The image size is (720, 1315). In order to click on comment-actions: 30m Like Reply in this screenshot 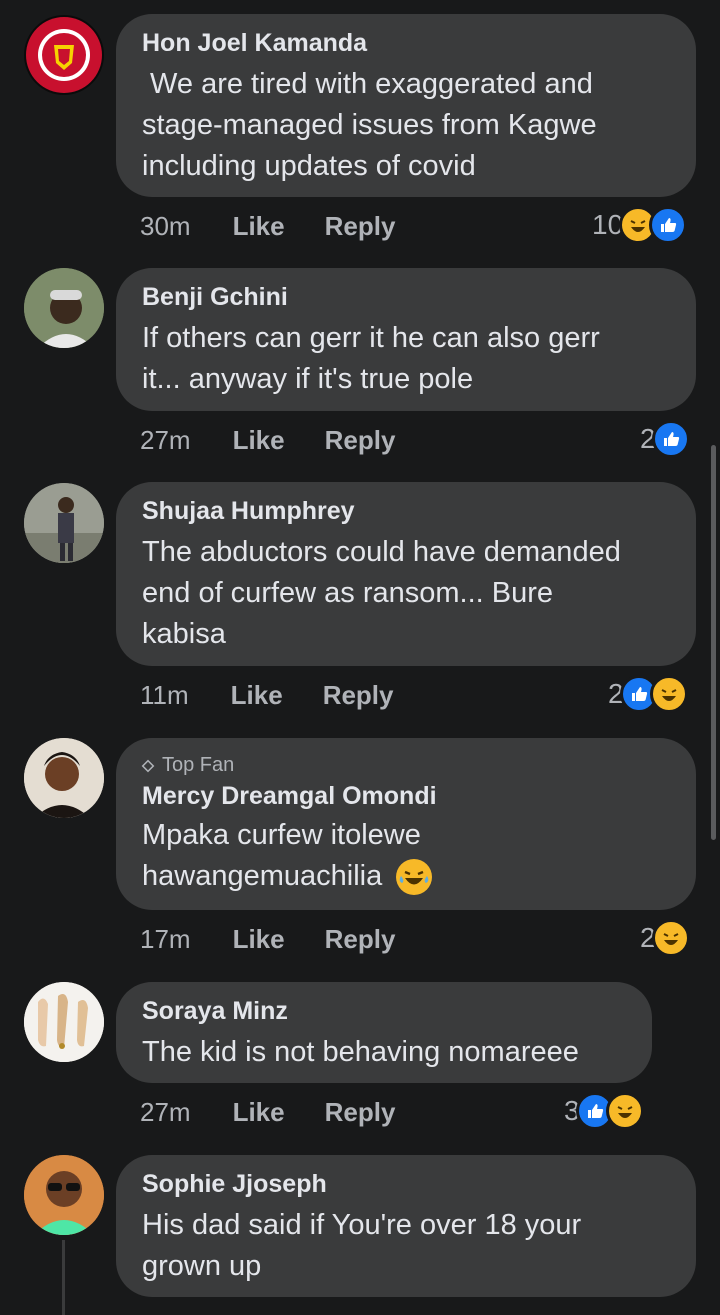, I will do `click(267, 226)`.